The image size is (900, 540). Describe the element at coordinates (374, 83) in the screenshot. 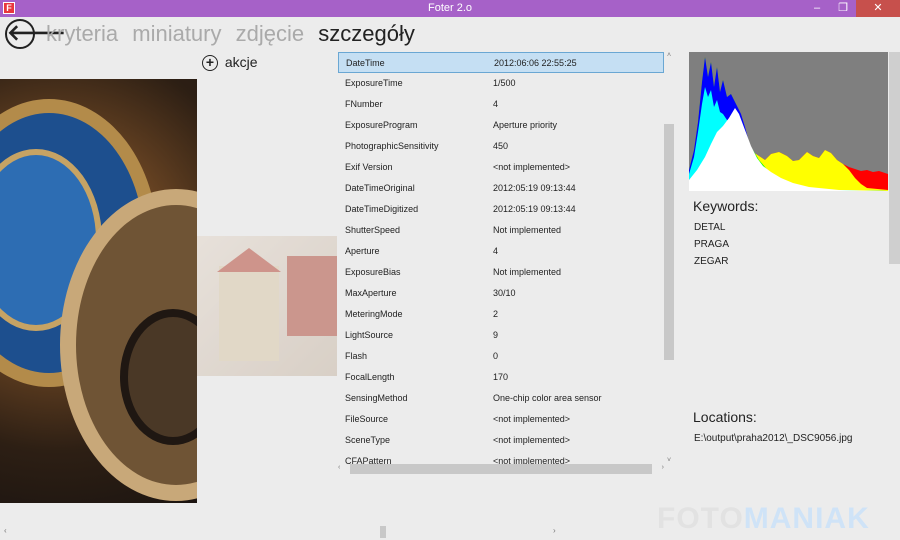

I see `exif-key: ExposureTime` at that location.